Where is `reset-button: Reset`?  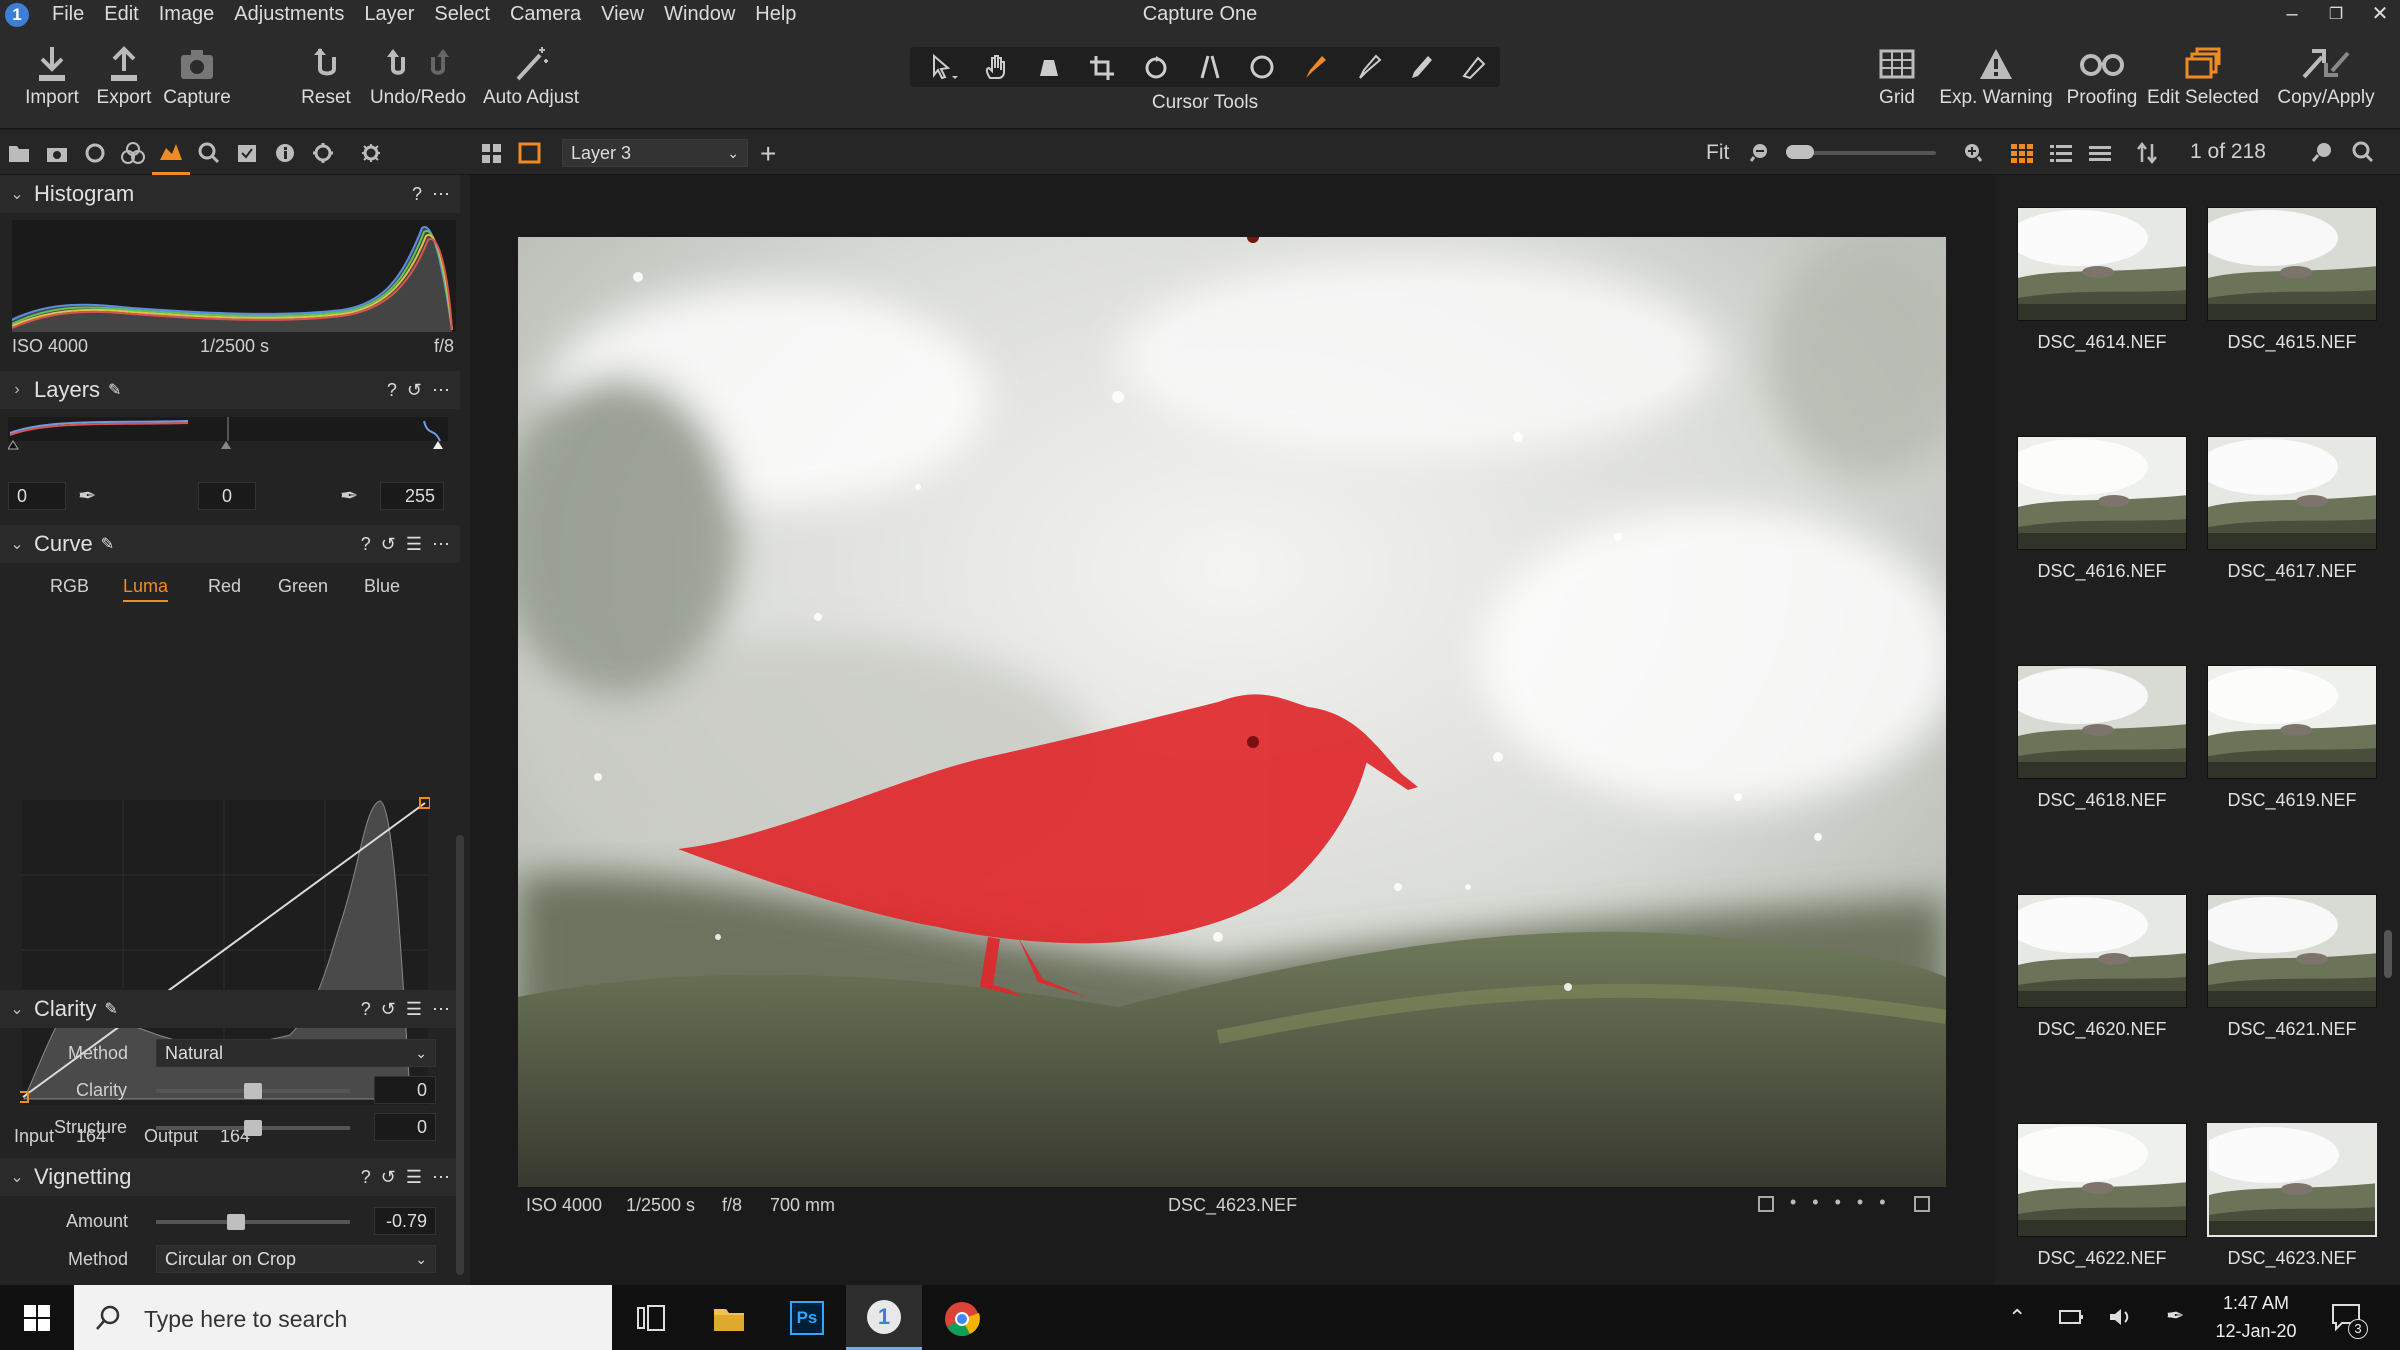
reset-button: Reset is located at coordinates (326, 79).